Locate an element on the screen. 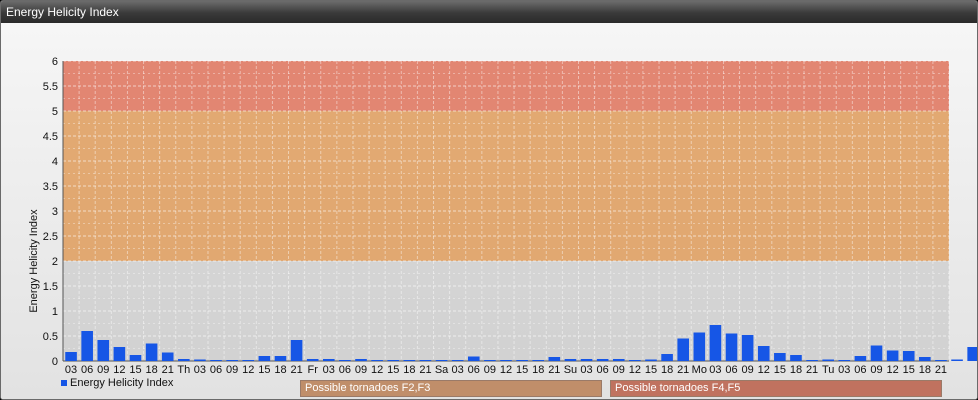 Image resolution: width=978 pixels, height=400 pixels. legend: Energy Helicity Index is located at coordinates (117, 383).